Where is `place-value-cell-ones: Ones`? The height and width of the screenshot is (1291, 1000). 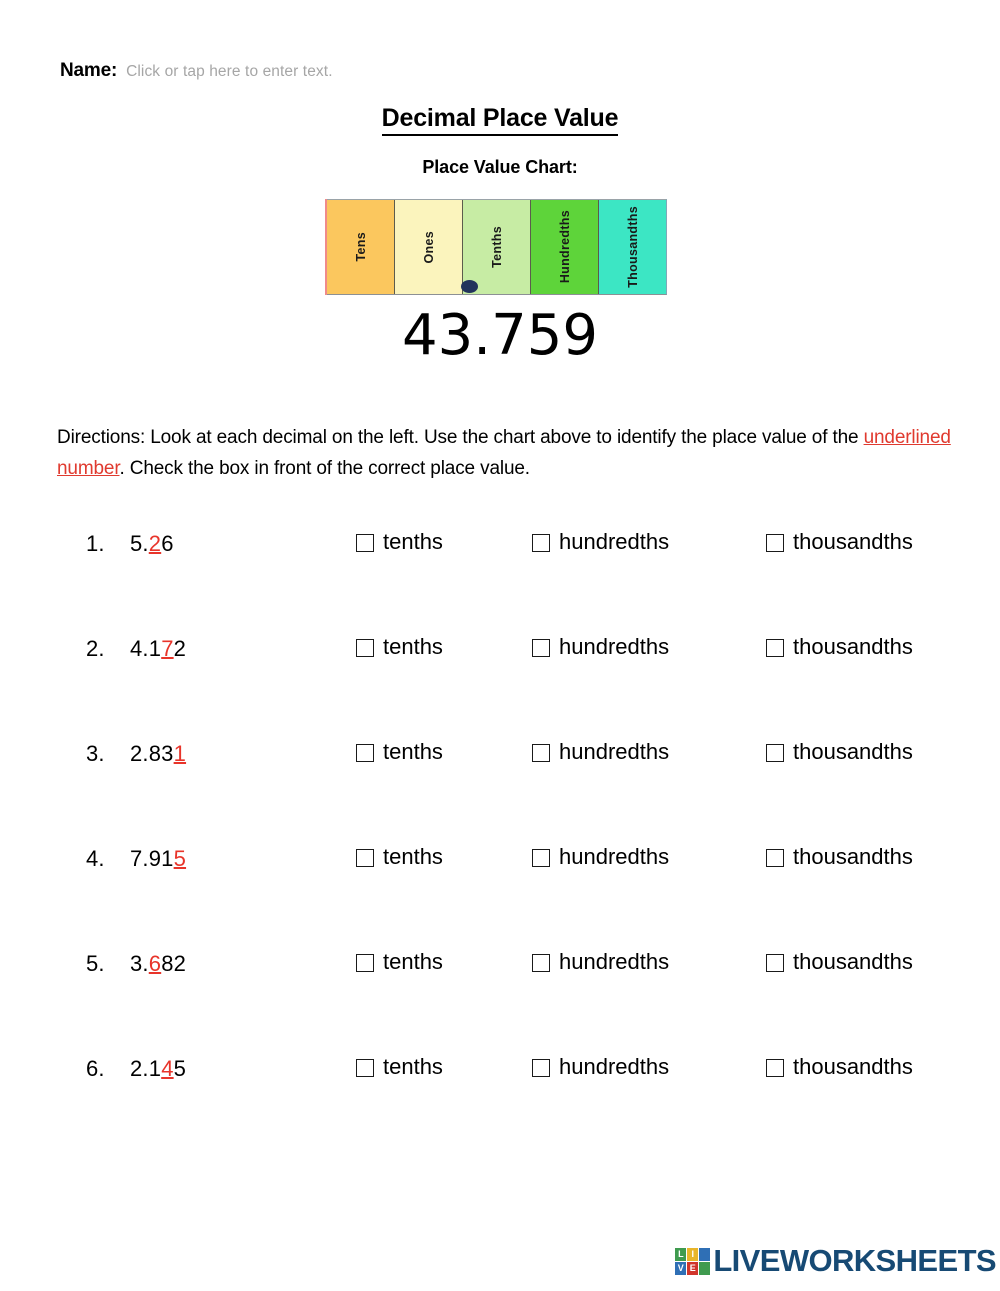 place-value-cell-ones: Ones is located at coordinates (429, 247).